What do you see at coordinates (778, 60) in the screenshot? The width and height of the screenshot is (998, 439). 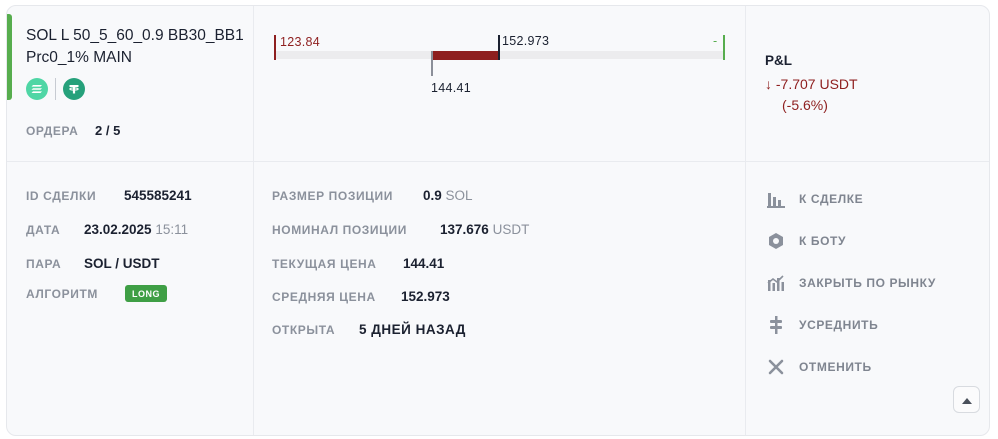 I see `pnl-title: P&L` at bounding box center [778, 60].